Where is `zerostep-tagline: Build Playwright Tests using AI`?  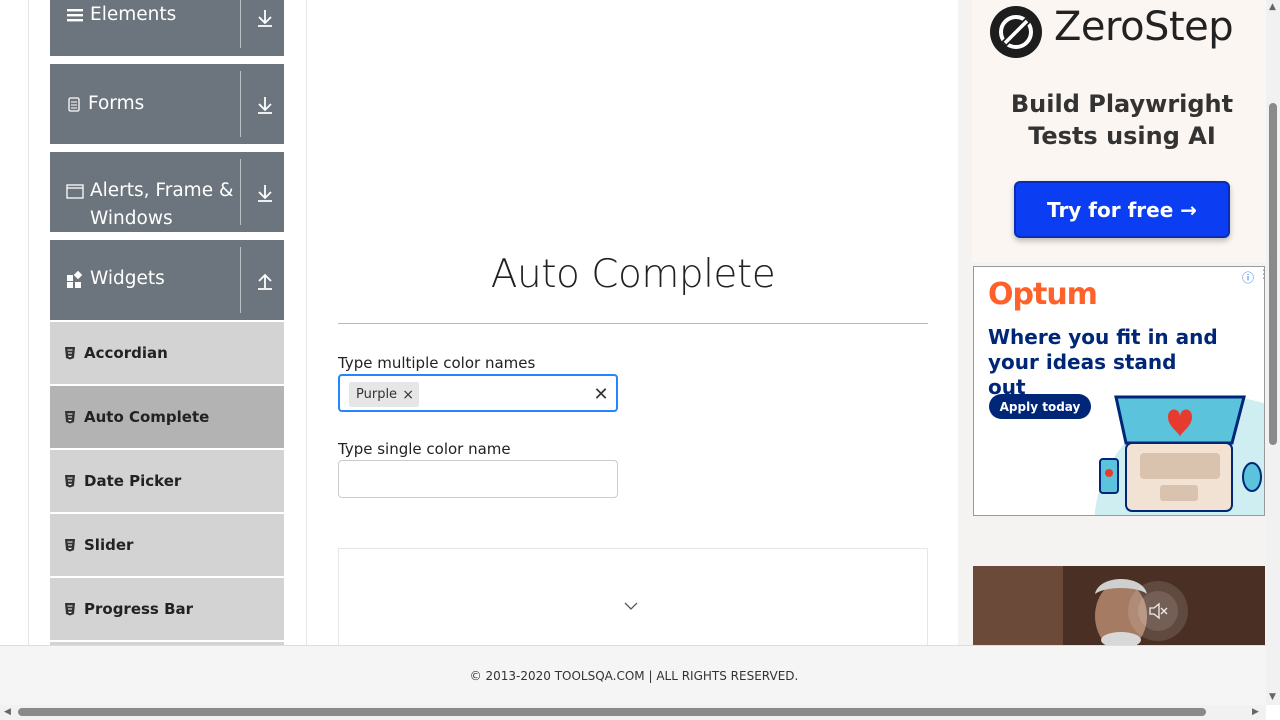 zerostep-tagline: Build Playwright Tests using AI is located at coordinates (1122, 120).